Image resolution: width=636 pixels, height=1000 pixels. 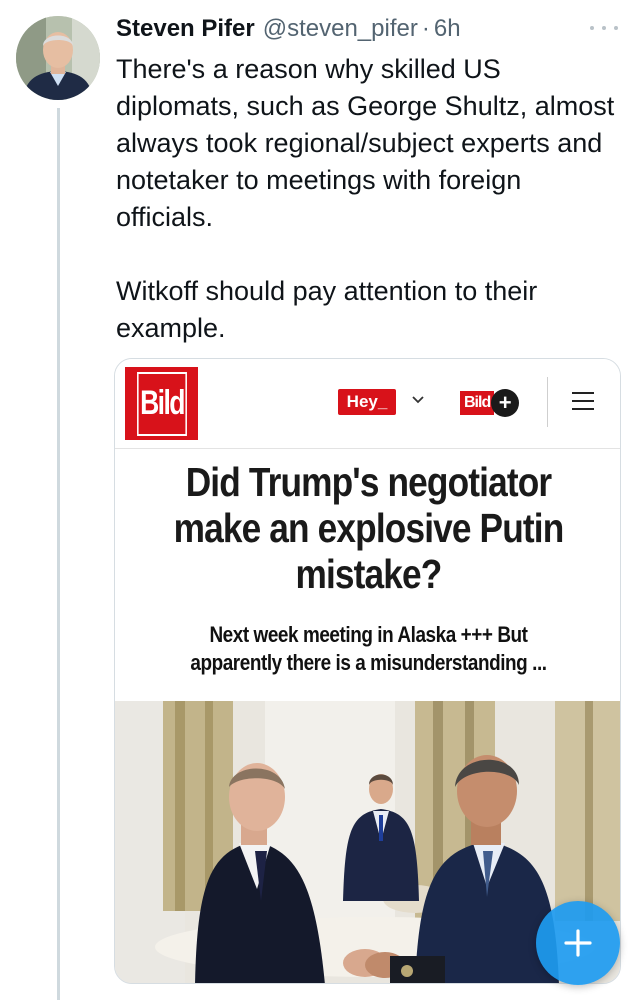 What do you see at coordinates (58, 554) in the screenshot?
I see `thread-line` at bounding box center [58, 554].